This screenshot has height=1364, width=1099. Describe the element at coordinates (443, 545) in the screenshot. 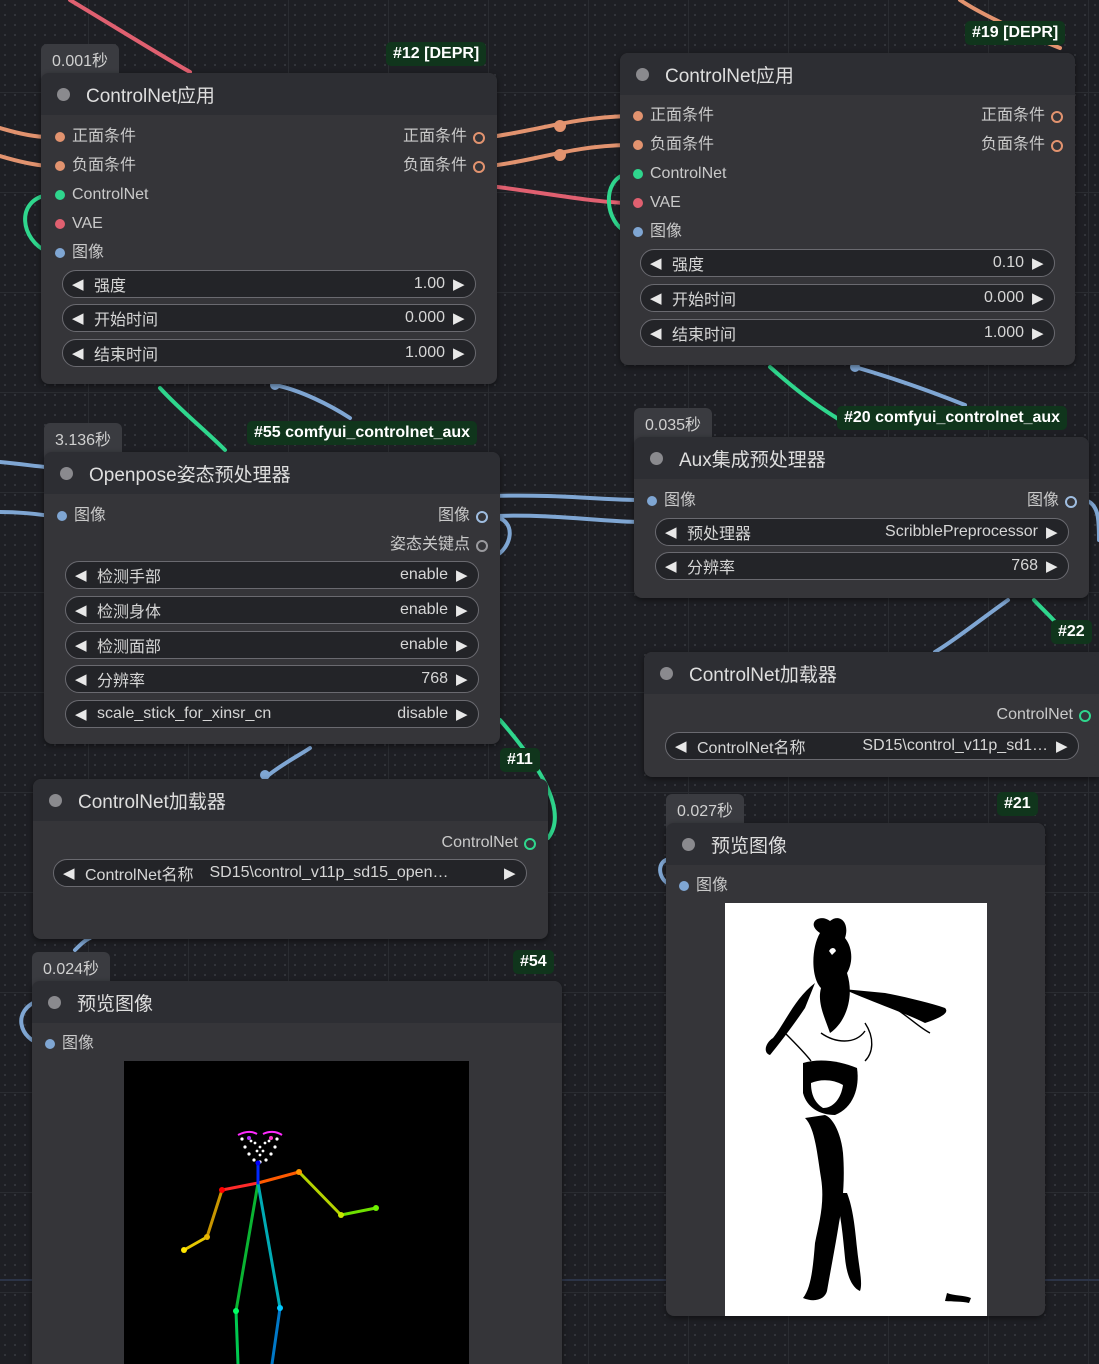

I see `output-slot-pose-keypoint: 姿态关键点` at that location.